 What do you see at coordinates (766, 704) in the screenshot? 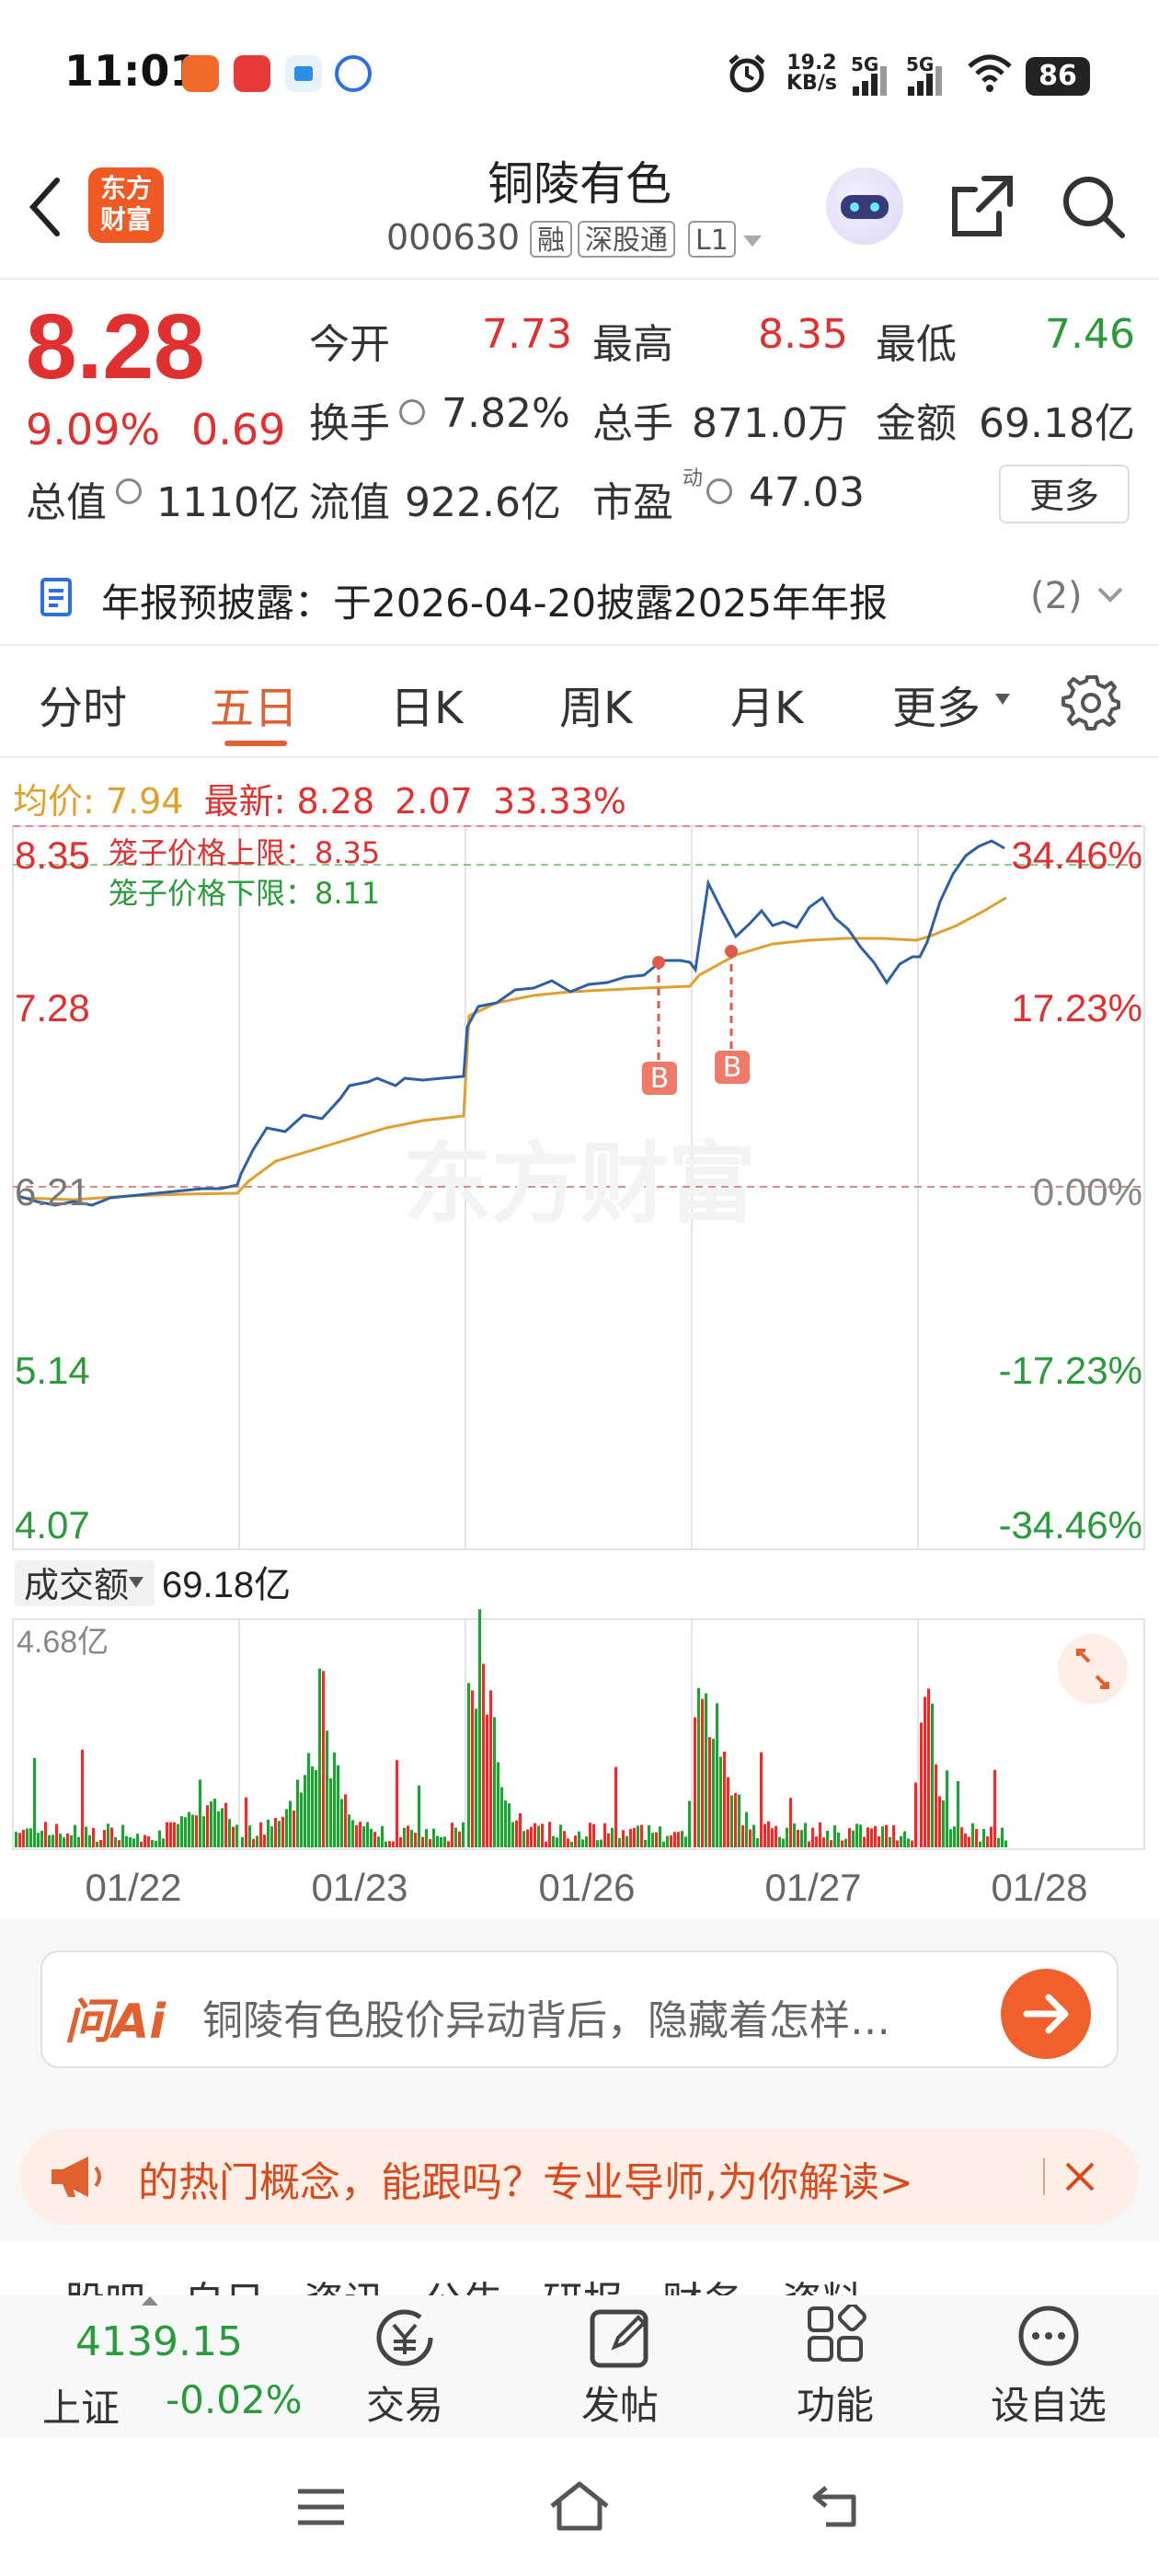
I see `tab-monthly-k: 月K` at bounding box center [766, 704].